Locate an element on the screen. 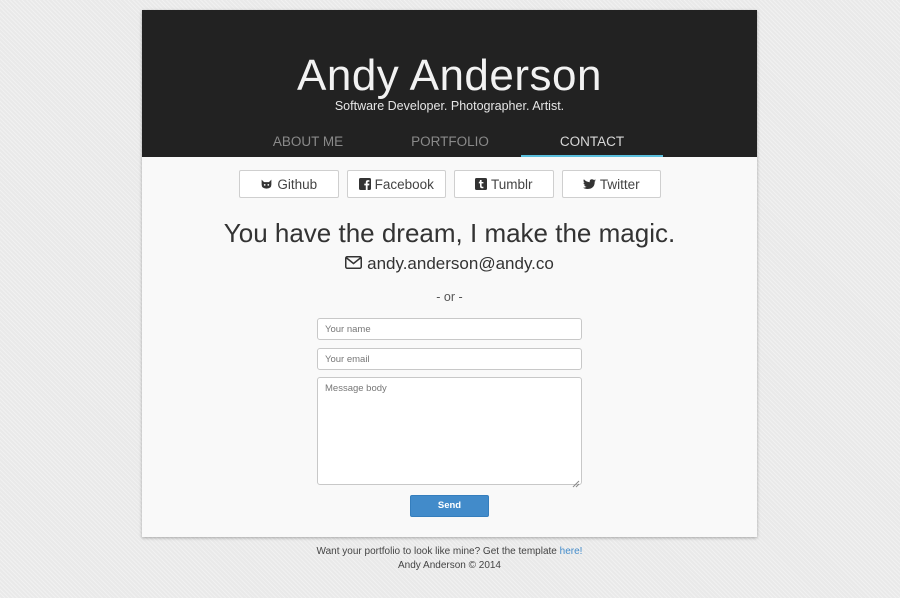 Image resolution: width=900 pixels, height=598 pixels. send-button: Send is located at coordinates (449, 506).